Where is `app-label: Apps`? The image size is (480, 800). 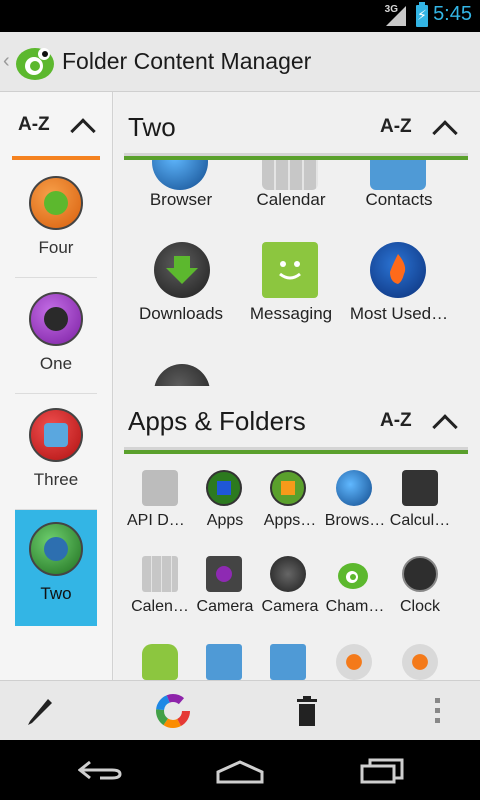 app-label: Apps is located at coordinates (225, 520).